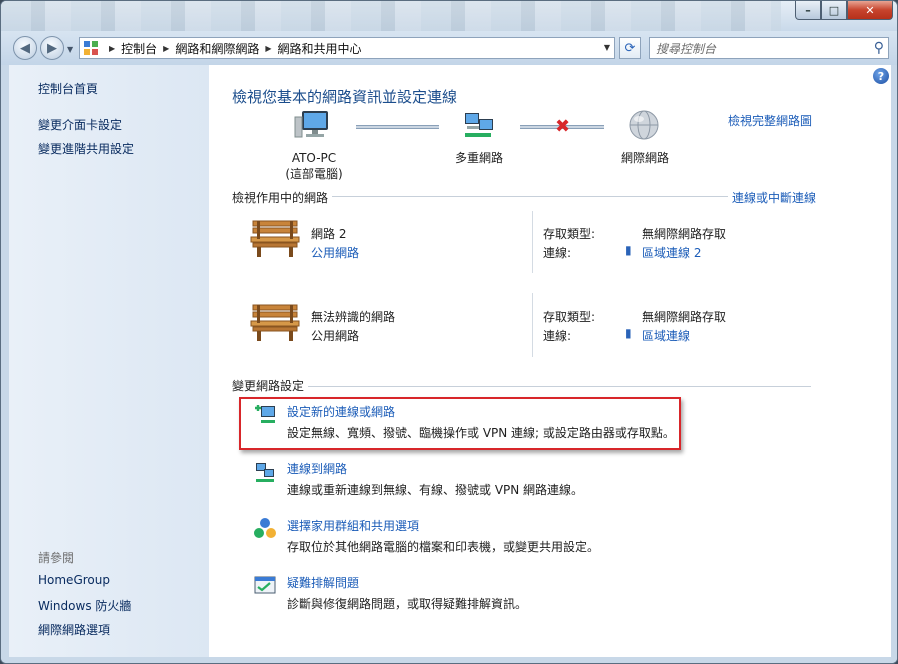 The image size is (898, 664). I want to click on title-bar: – □ ✕, so click(449, 16).